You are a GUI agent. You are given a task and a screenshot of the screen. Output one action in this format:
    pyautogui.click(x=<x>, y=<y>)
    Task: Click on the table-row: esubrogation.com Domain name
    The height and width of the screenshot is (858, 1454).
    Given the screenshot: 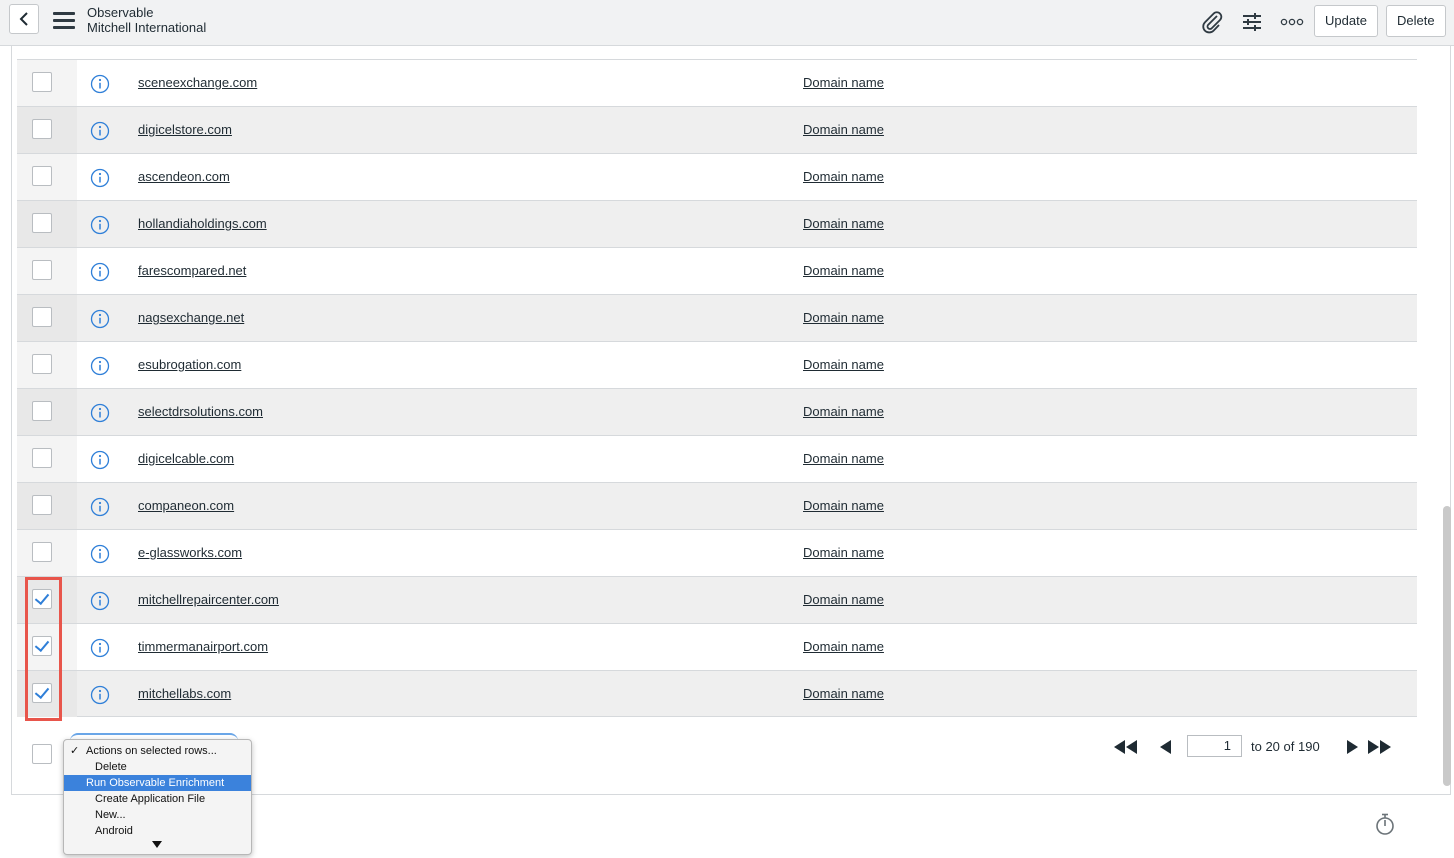 What is the action you would take?
    pyautogui.click(x=717, y=364)
    